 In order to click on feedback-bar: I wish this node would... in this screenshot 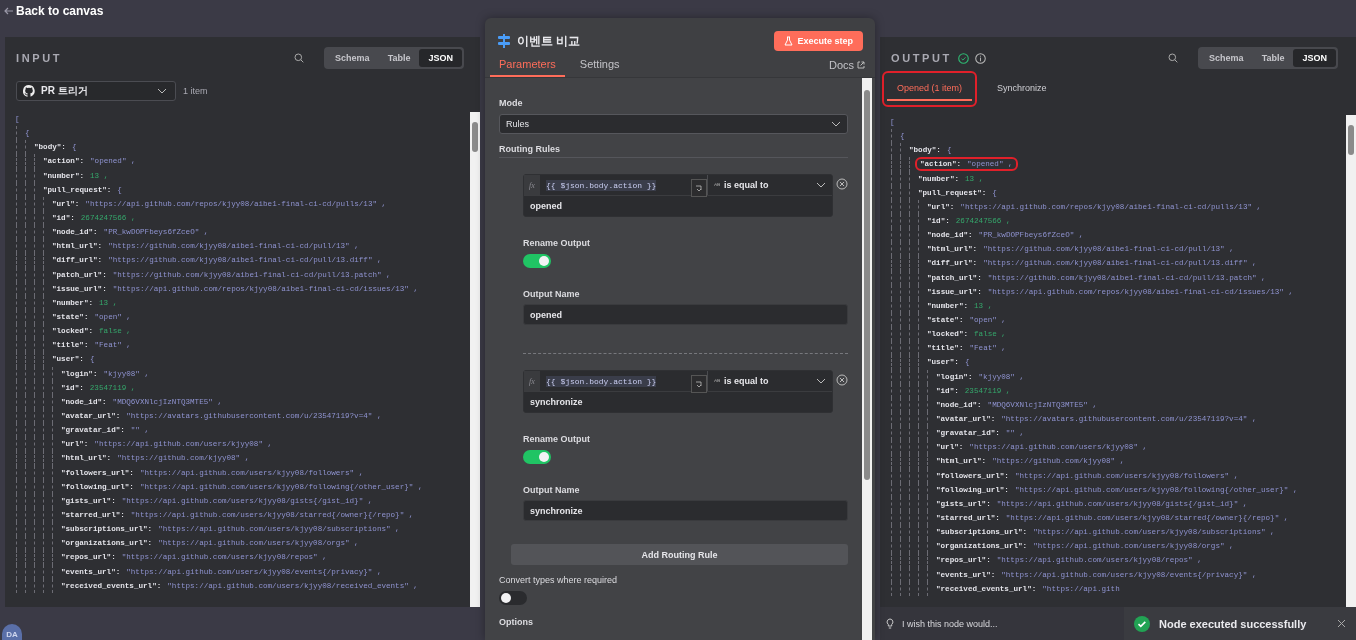, I will do `click(1002, 623)`.